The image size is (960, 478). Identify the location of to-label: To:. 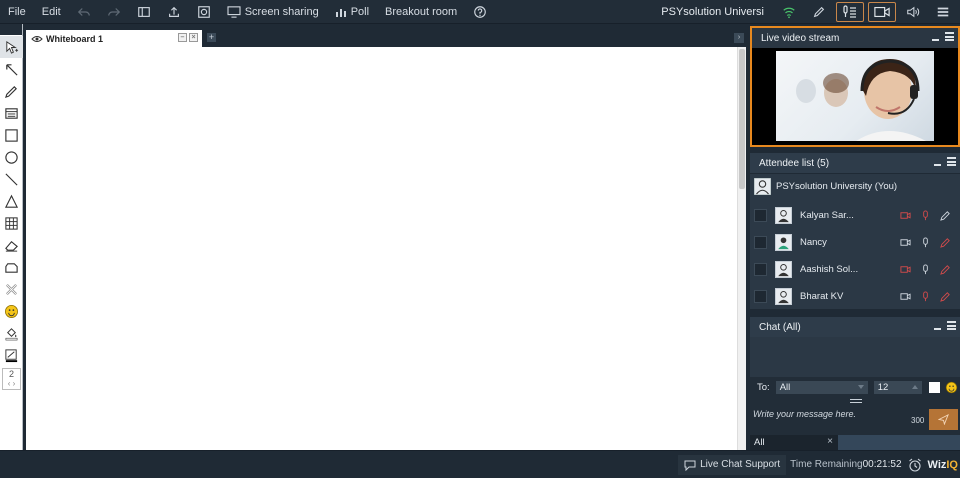
(763, 387).